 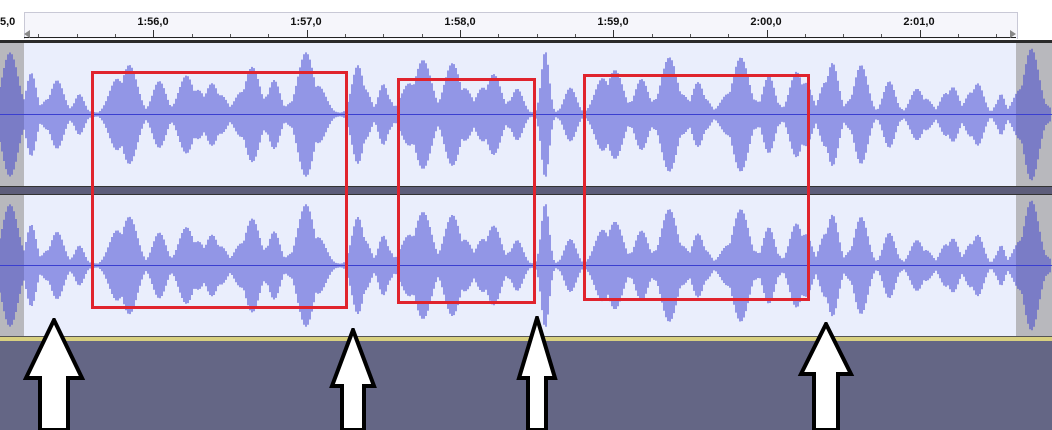 What do you see at coordinates (613, 22) in the screenshot?
I see `tick-label-4: 1:59,0` at bounding box center [613, 22].